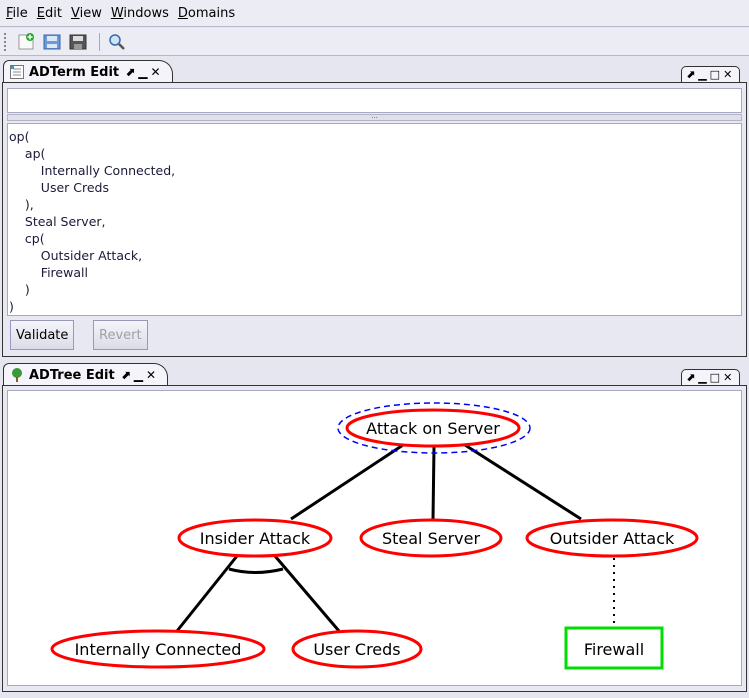 This screenshot has height=698, width=749. I want to click on adterm-line-text: Steal Server,, so click(65, 221).